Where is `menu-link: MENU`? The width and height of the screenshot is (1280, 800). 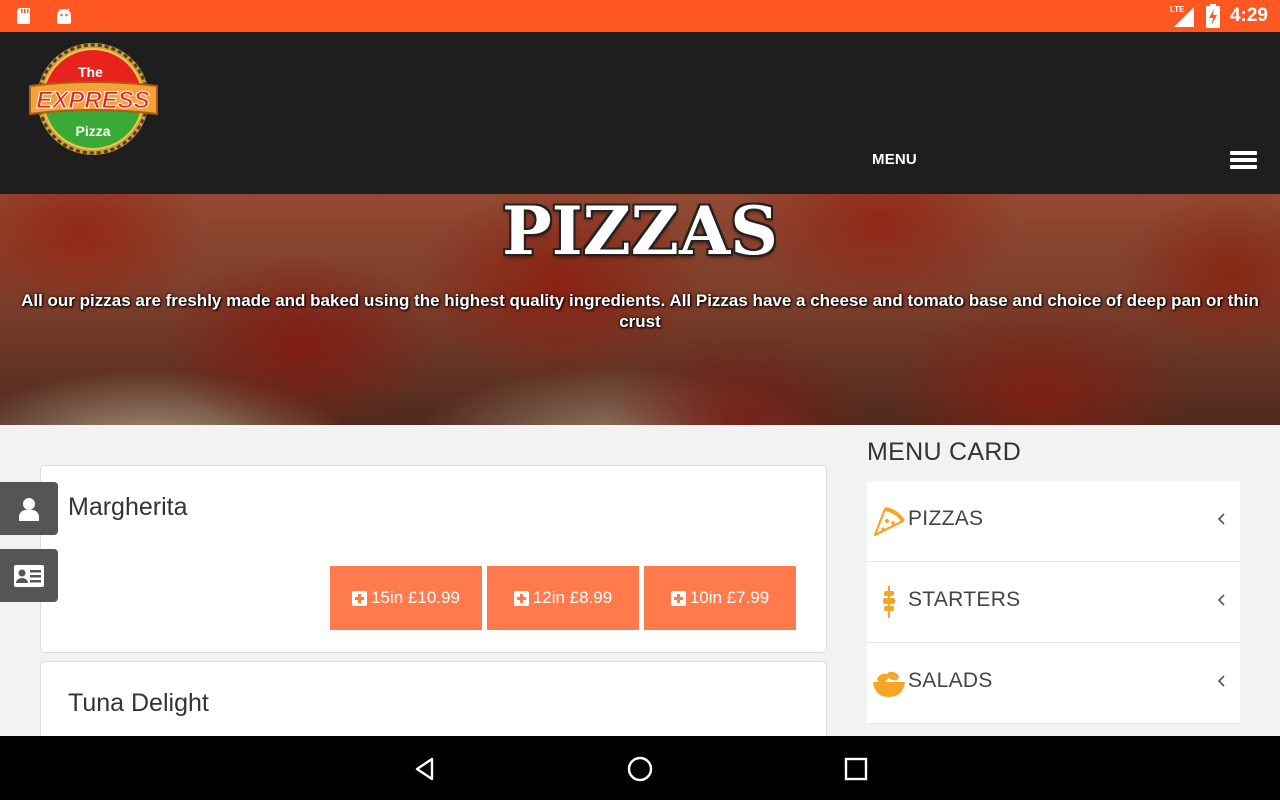
menu-link: MENU is located at coordinates (894, 159).